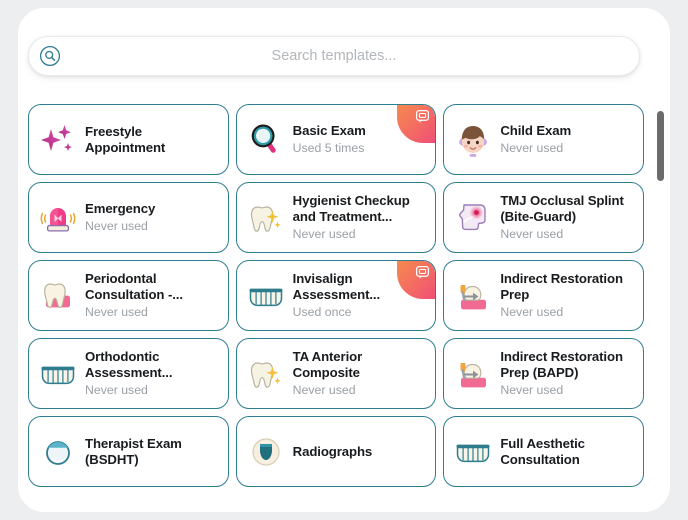  I want to click on scrollbar-track, so click(660, 289).